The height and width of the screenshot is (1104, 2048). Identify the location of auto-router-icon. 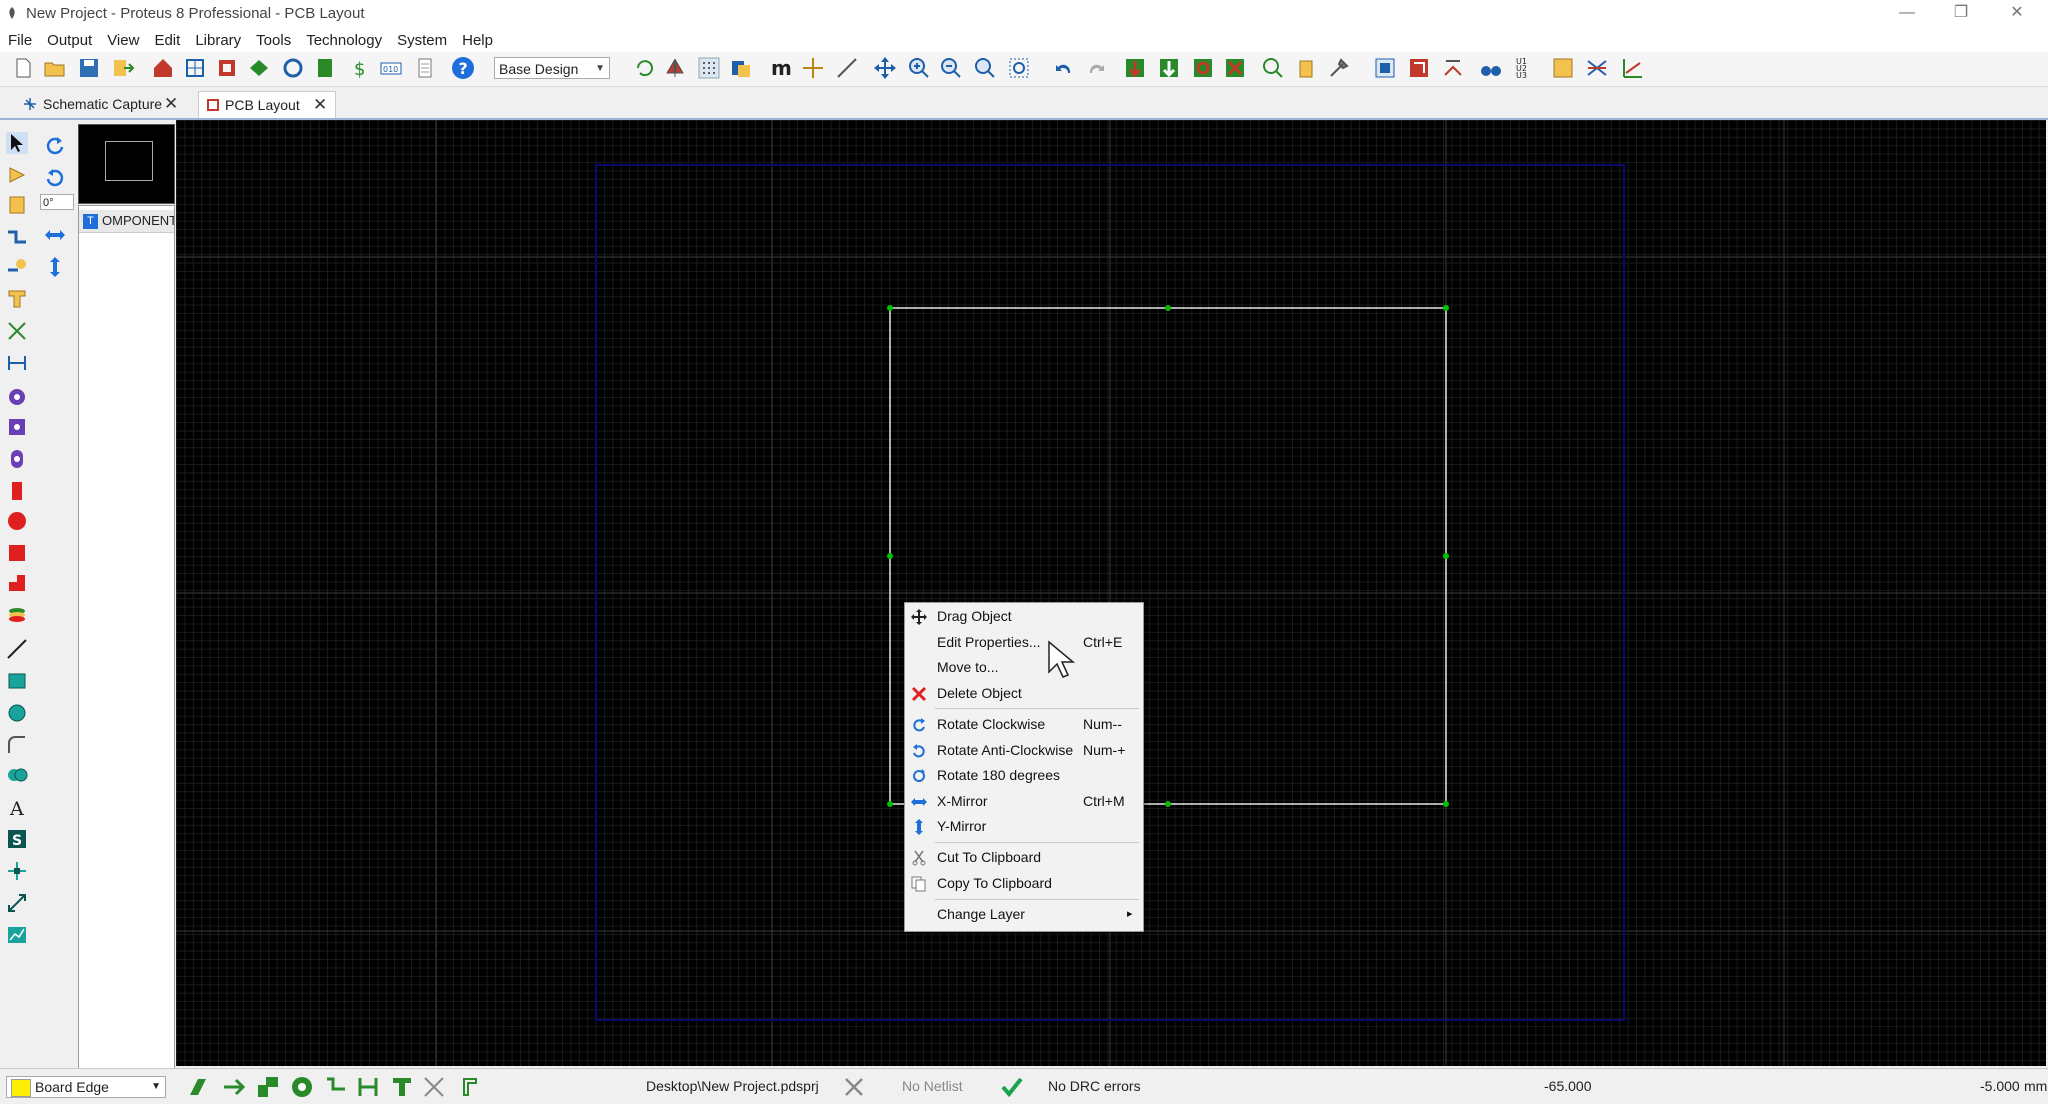
(1419, 68).